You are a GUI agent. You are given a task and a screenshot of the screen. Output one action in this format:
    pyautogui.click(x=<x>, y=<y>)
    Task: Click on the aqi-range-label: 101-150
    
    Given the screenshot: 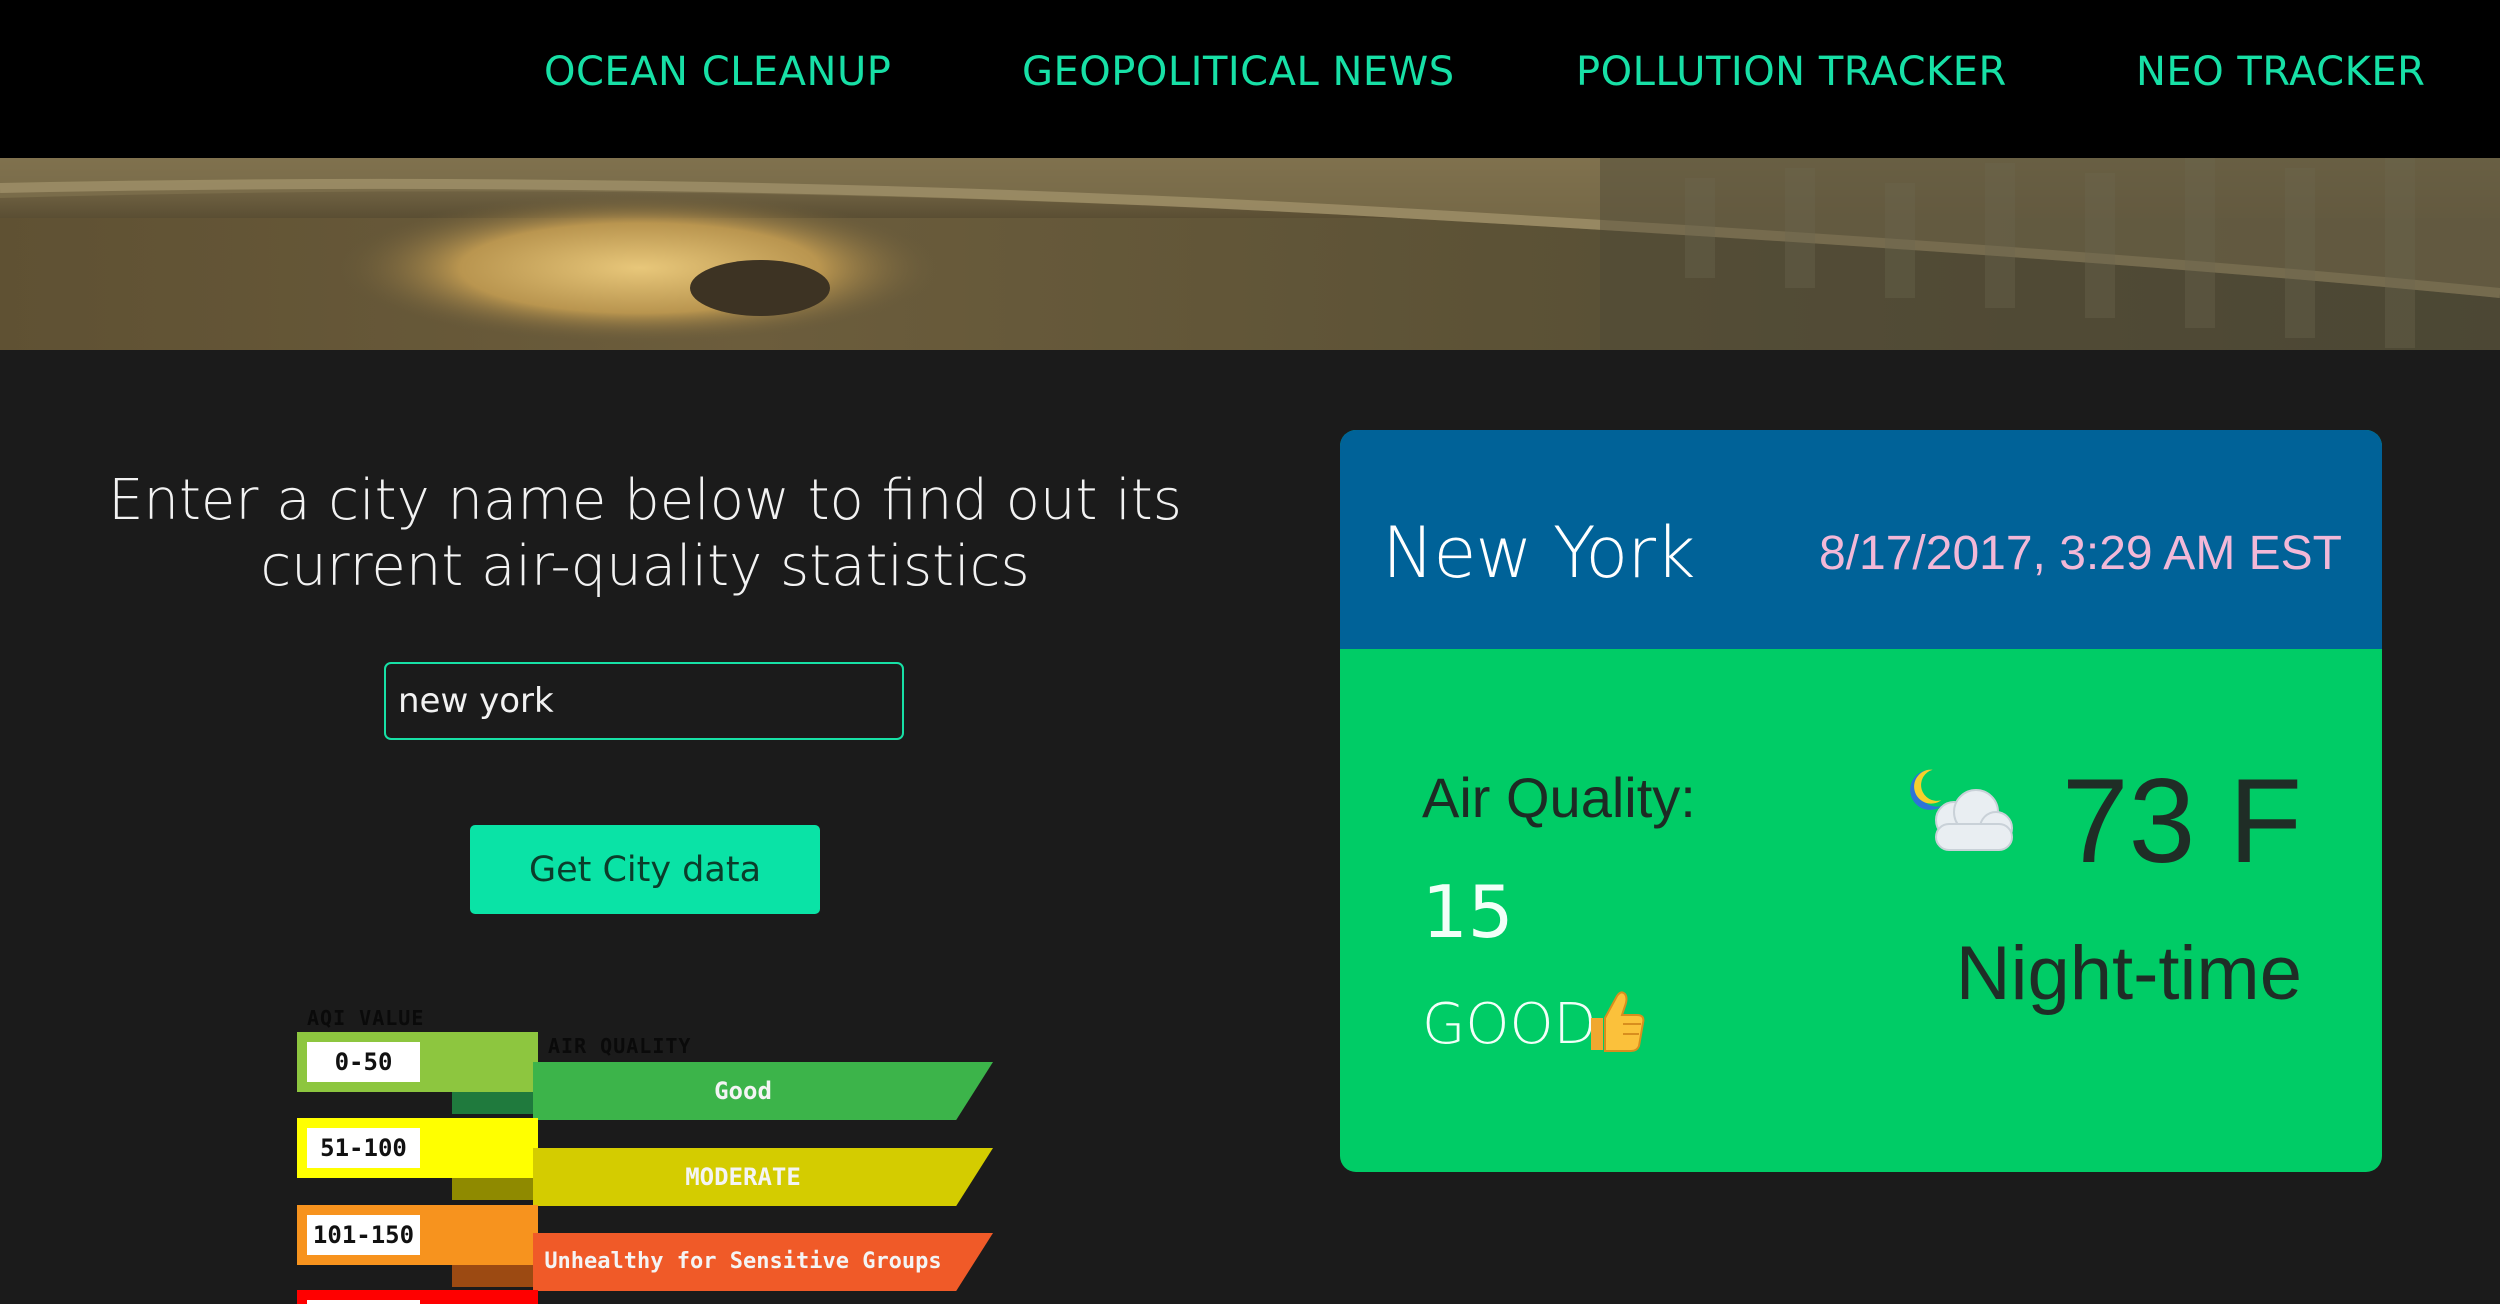 What is the action you would take?
    pyautogui.click(x=363, y=1235)
    